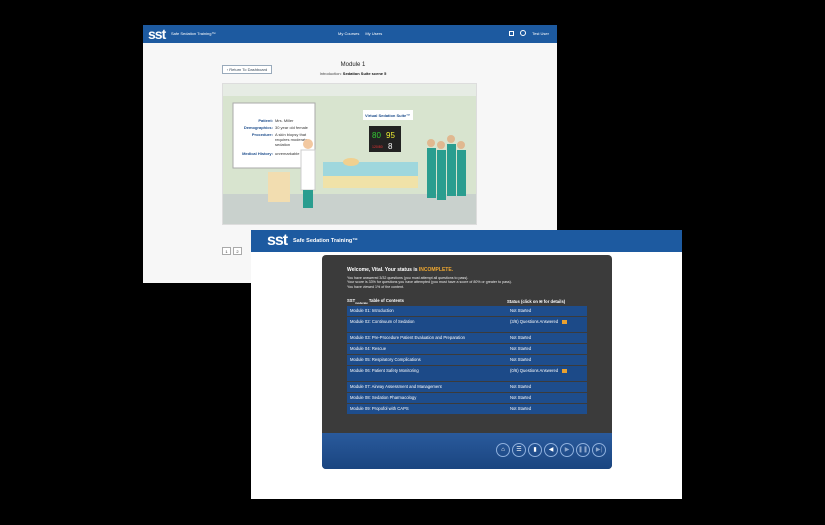  I want to click on nav-my-users: My Users, so click(373, 33).